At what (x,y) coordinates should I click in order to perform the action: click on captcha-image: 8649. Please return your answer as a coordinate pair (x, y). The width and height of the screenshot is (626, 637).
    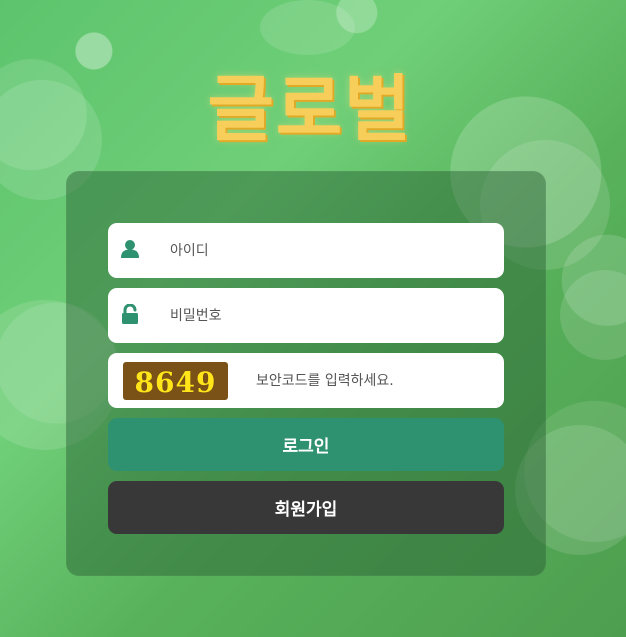
    Looking at the image, I should click on (175, 381).